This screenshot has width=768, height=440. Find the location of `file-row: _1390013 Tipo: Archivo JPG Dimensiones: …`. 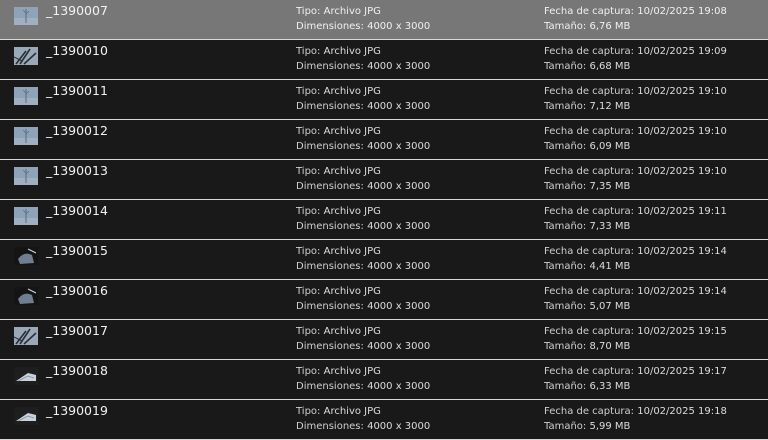

file-row: _1390013 Tipo: Archivo JPG Dimensiones: … is located at coordinates (384, 180).